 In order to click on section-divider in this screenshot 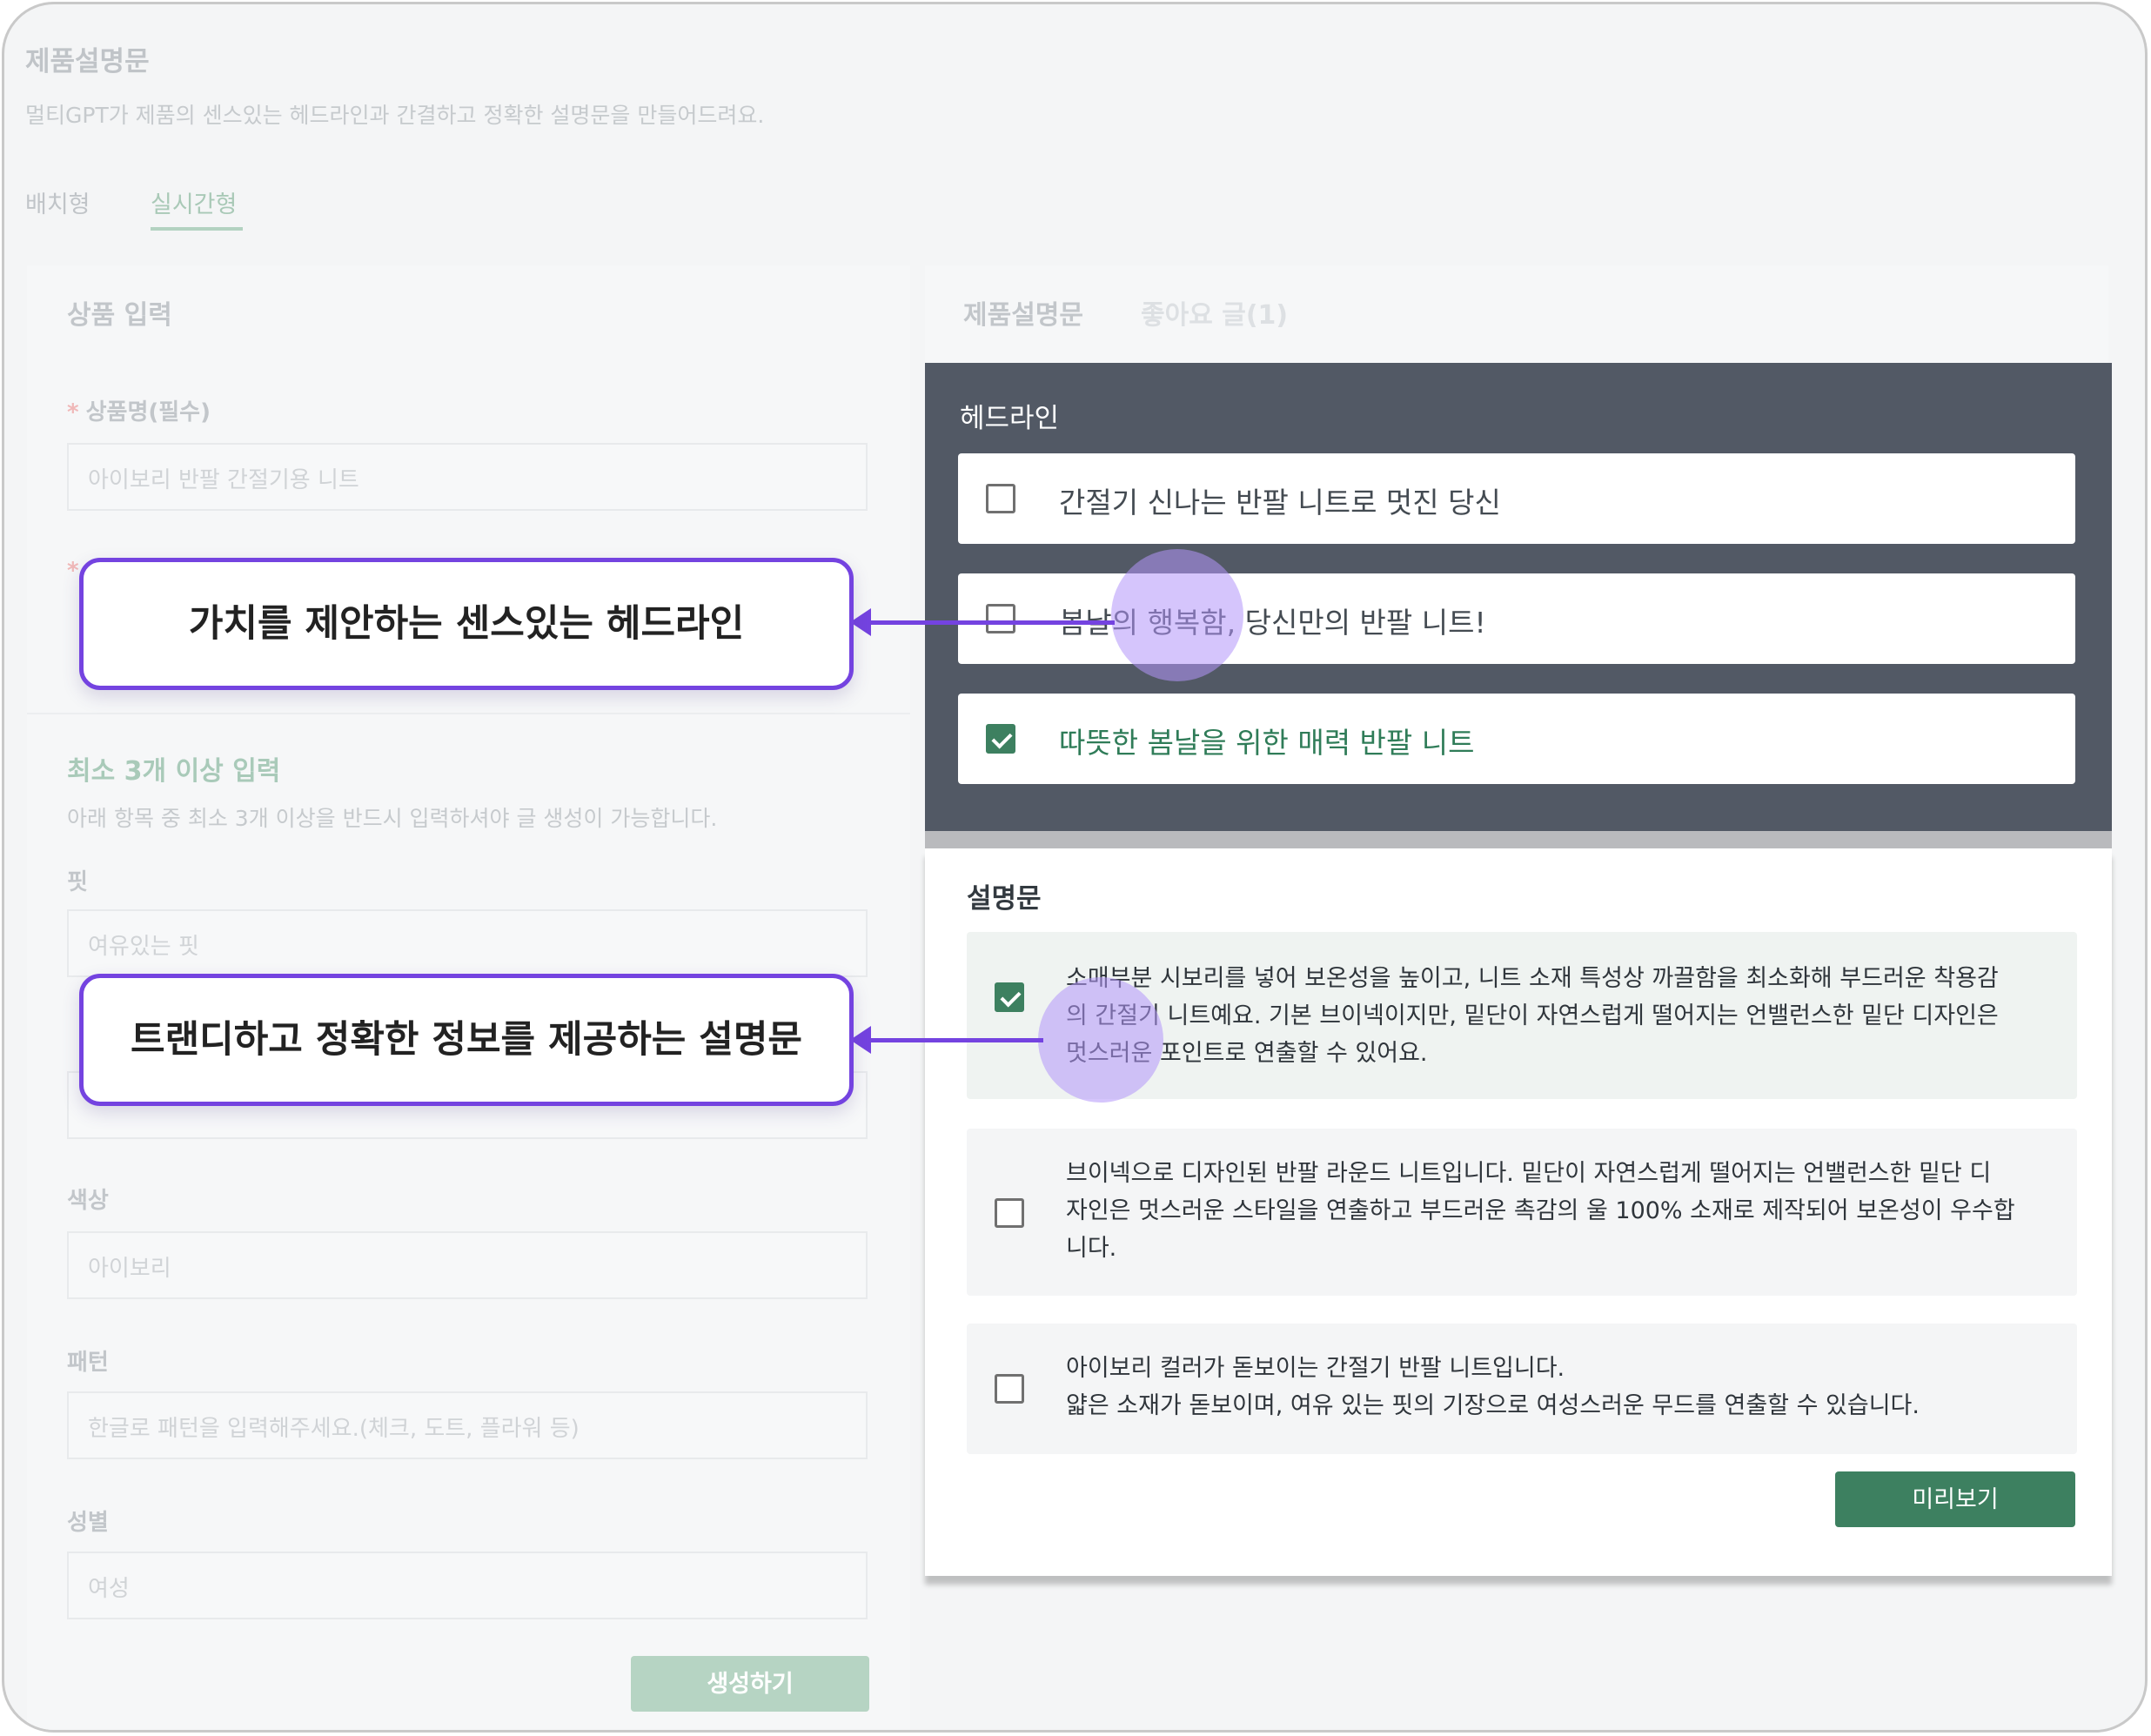, I will do `click(468, 713)`.